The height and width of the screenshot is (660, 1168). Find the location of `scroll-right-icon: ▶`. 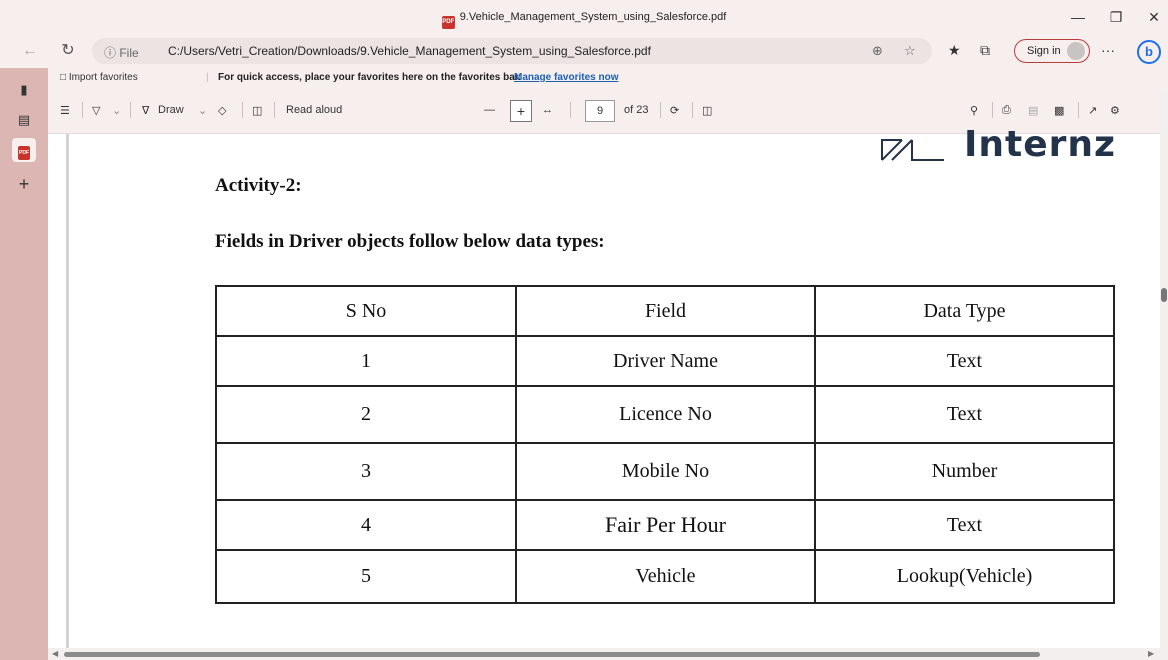

scroll-right-icon: ▶ is located at coordinates (1151, 653).